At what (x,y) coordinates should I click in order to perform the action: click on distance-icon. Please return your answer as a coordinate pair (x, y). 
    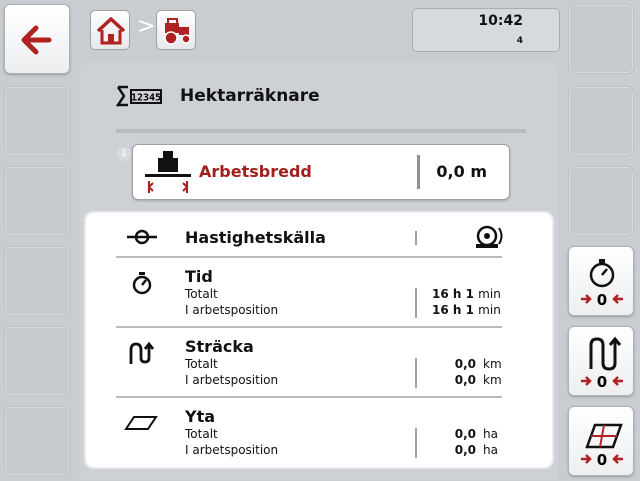
    Looking at the image, I should click on (142, 352).